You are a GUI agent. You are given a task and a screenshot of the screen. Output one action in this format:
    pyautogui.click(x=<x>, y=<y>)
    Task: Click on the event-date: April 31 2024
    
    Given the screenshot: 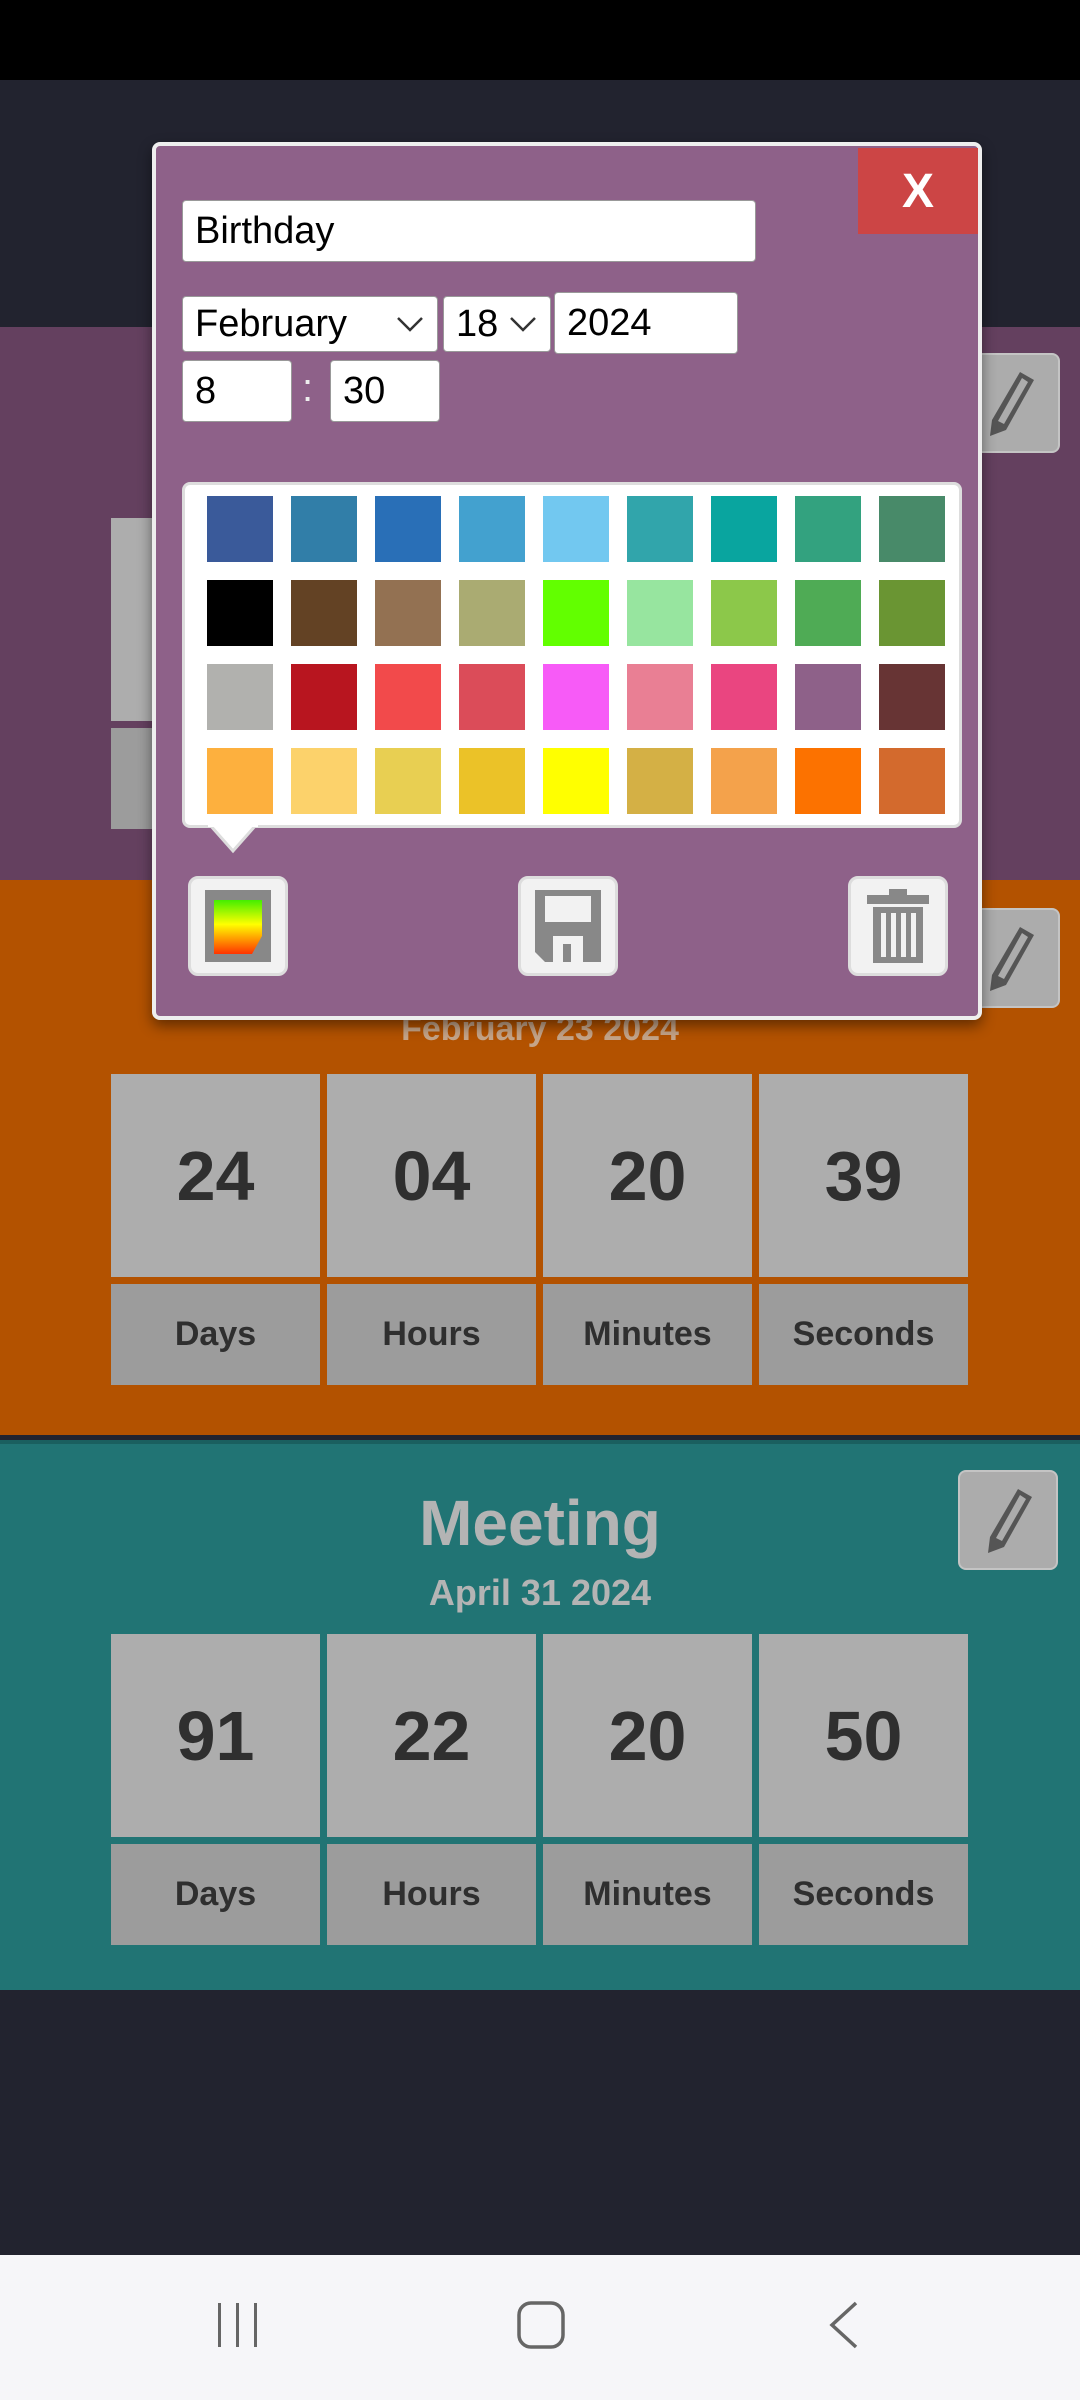 What is the action you would take?
    pyautogui.click(x=540, y=1592)
    